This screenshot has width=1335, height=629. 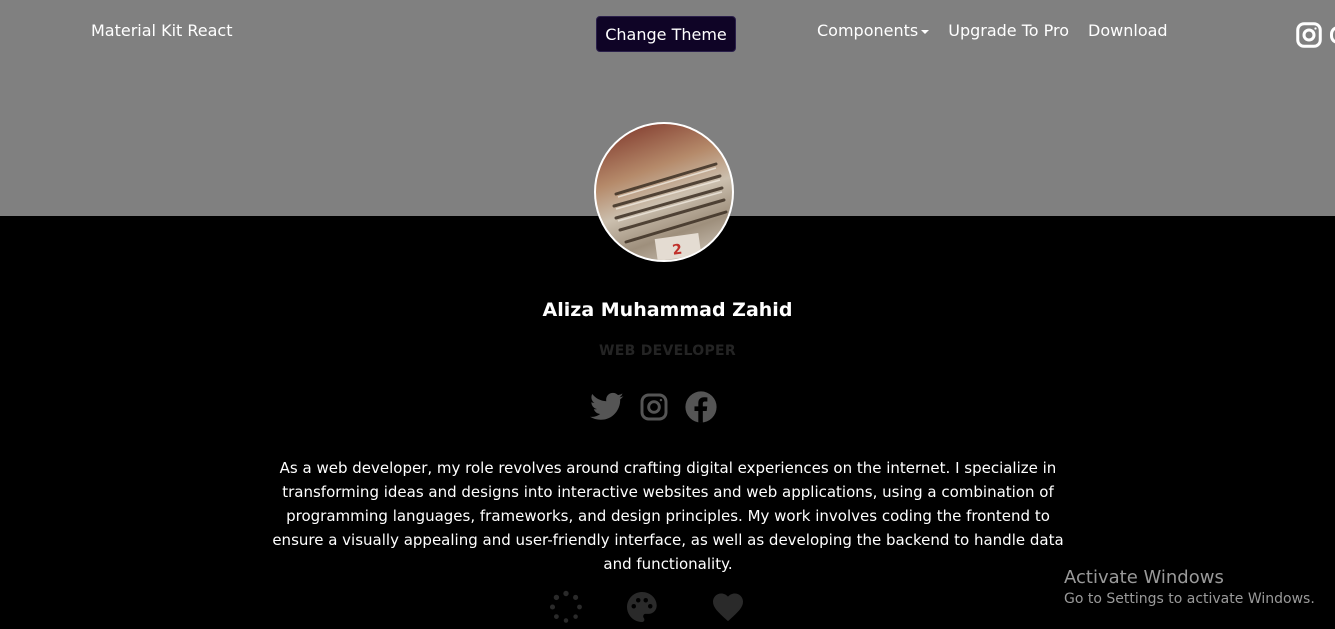 I want to click on nav-menu: Components Upgrade To Pro Download, so click(x=1002, y=30).